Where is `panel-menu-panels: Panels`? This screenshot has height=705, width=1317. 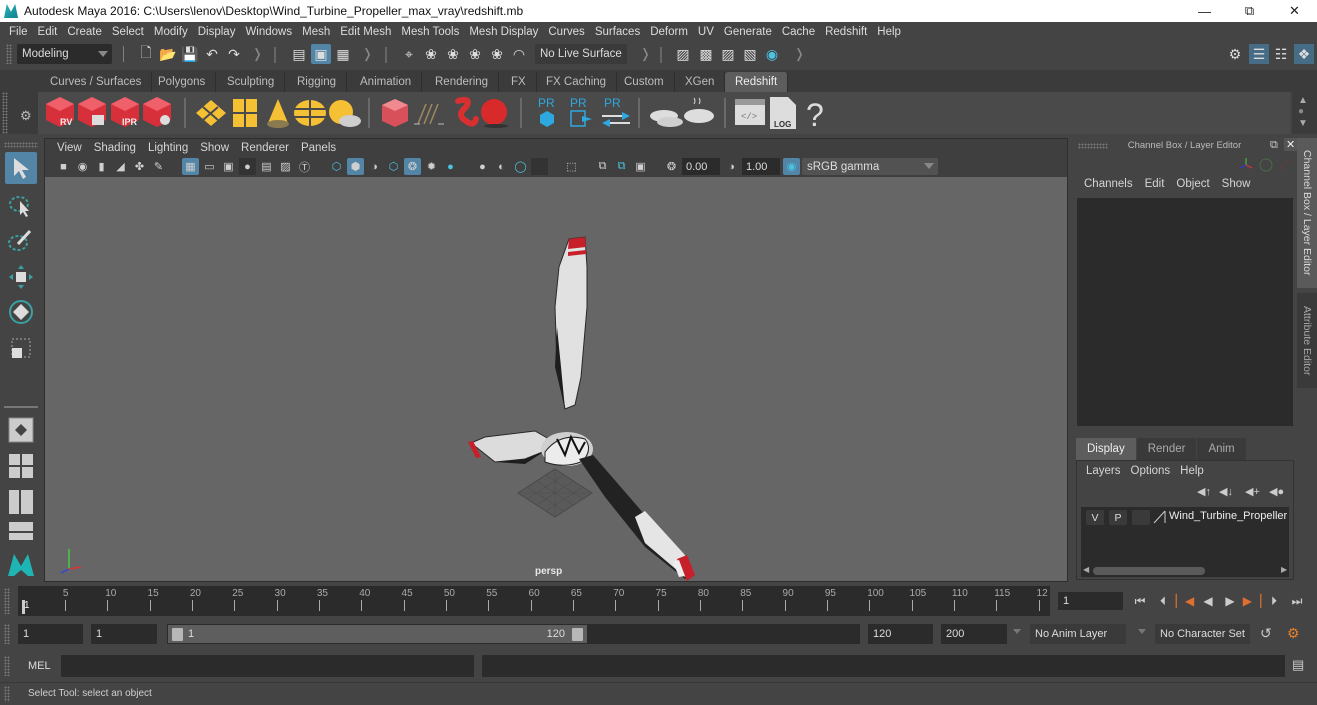 panel-menu-panels: Panels is located at coordinates (318, 148).